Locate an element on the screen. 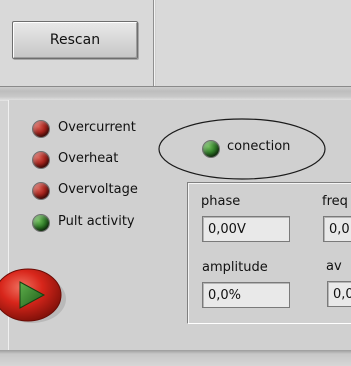  bottom-strip is located at coordinates (175, 358).